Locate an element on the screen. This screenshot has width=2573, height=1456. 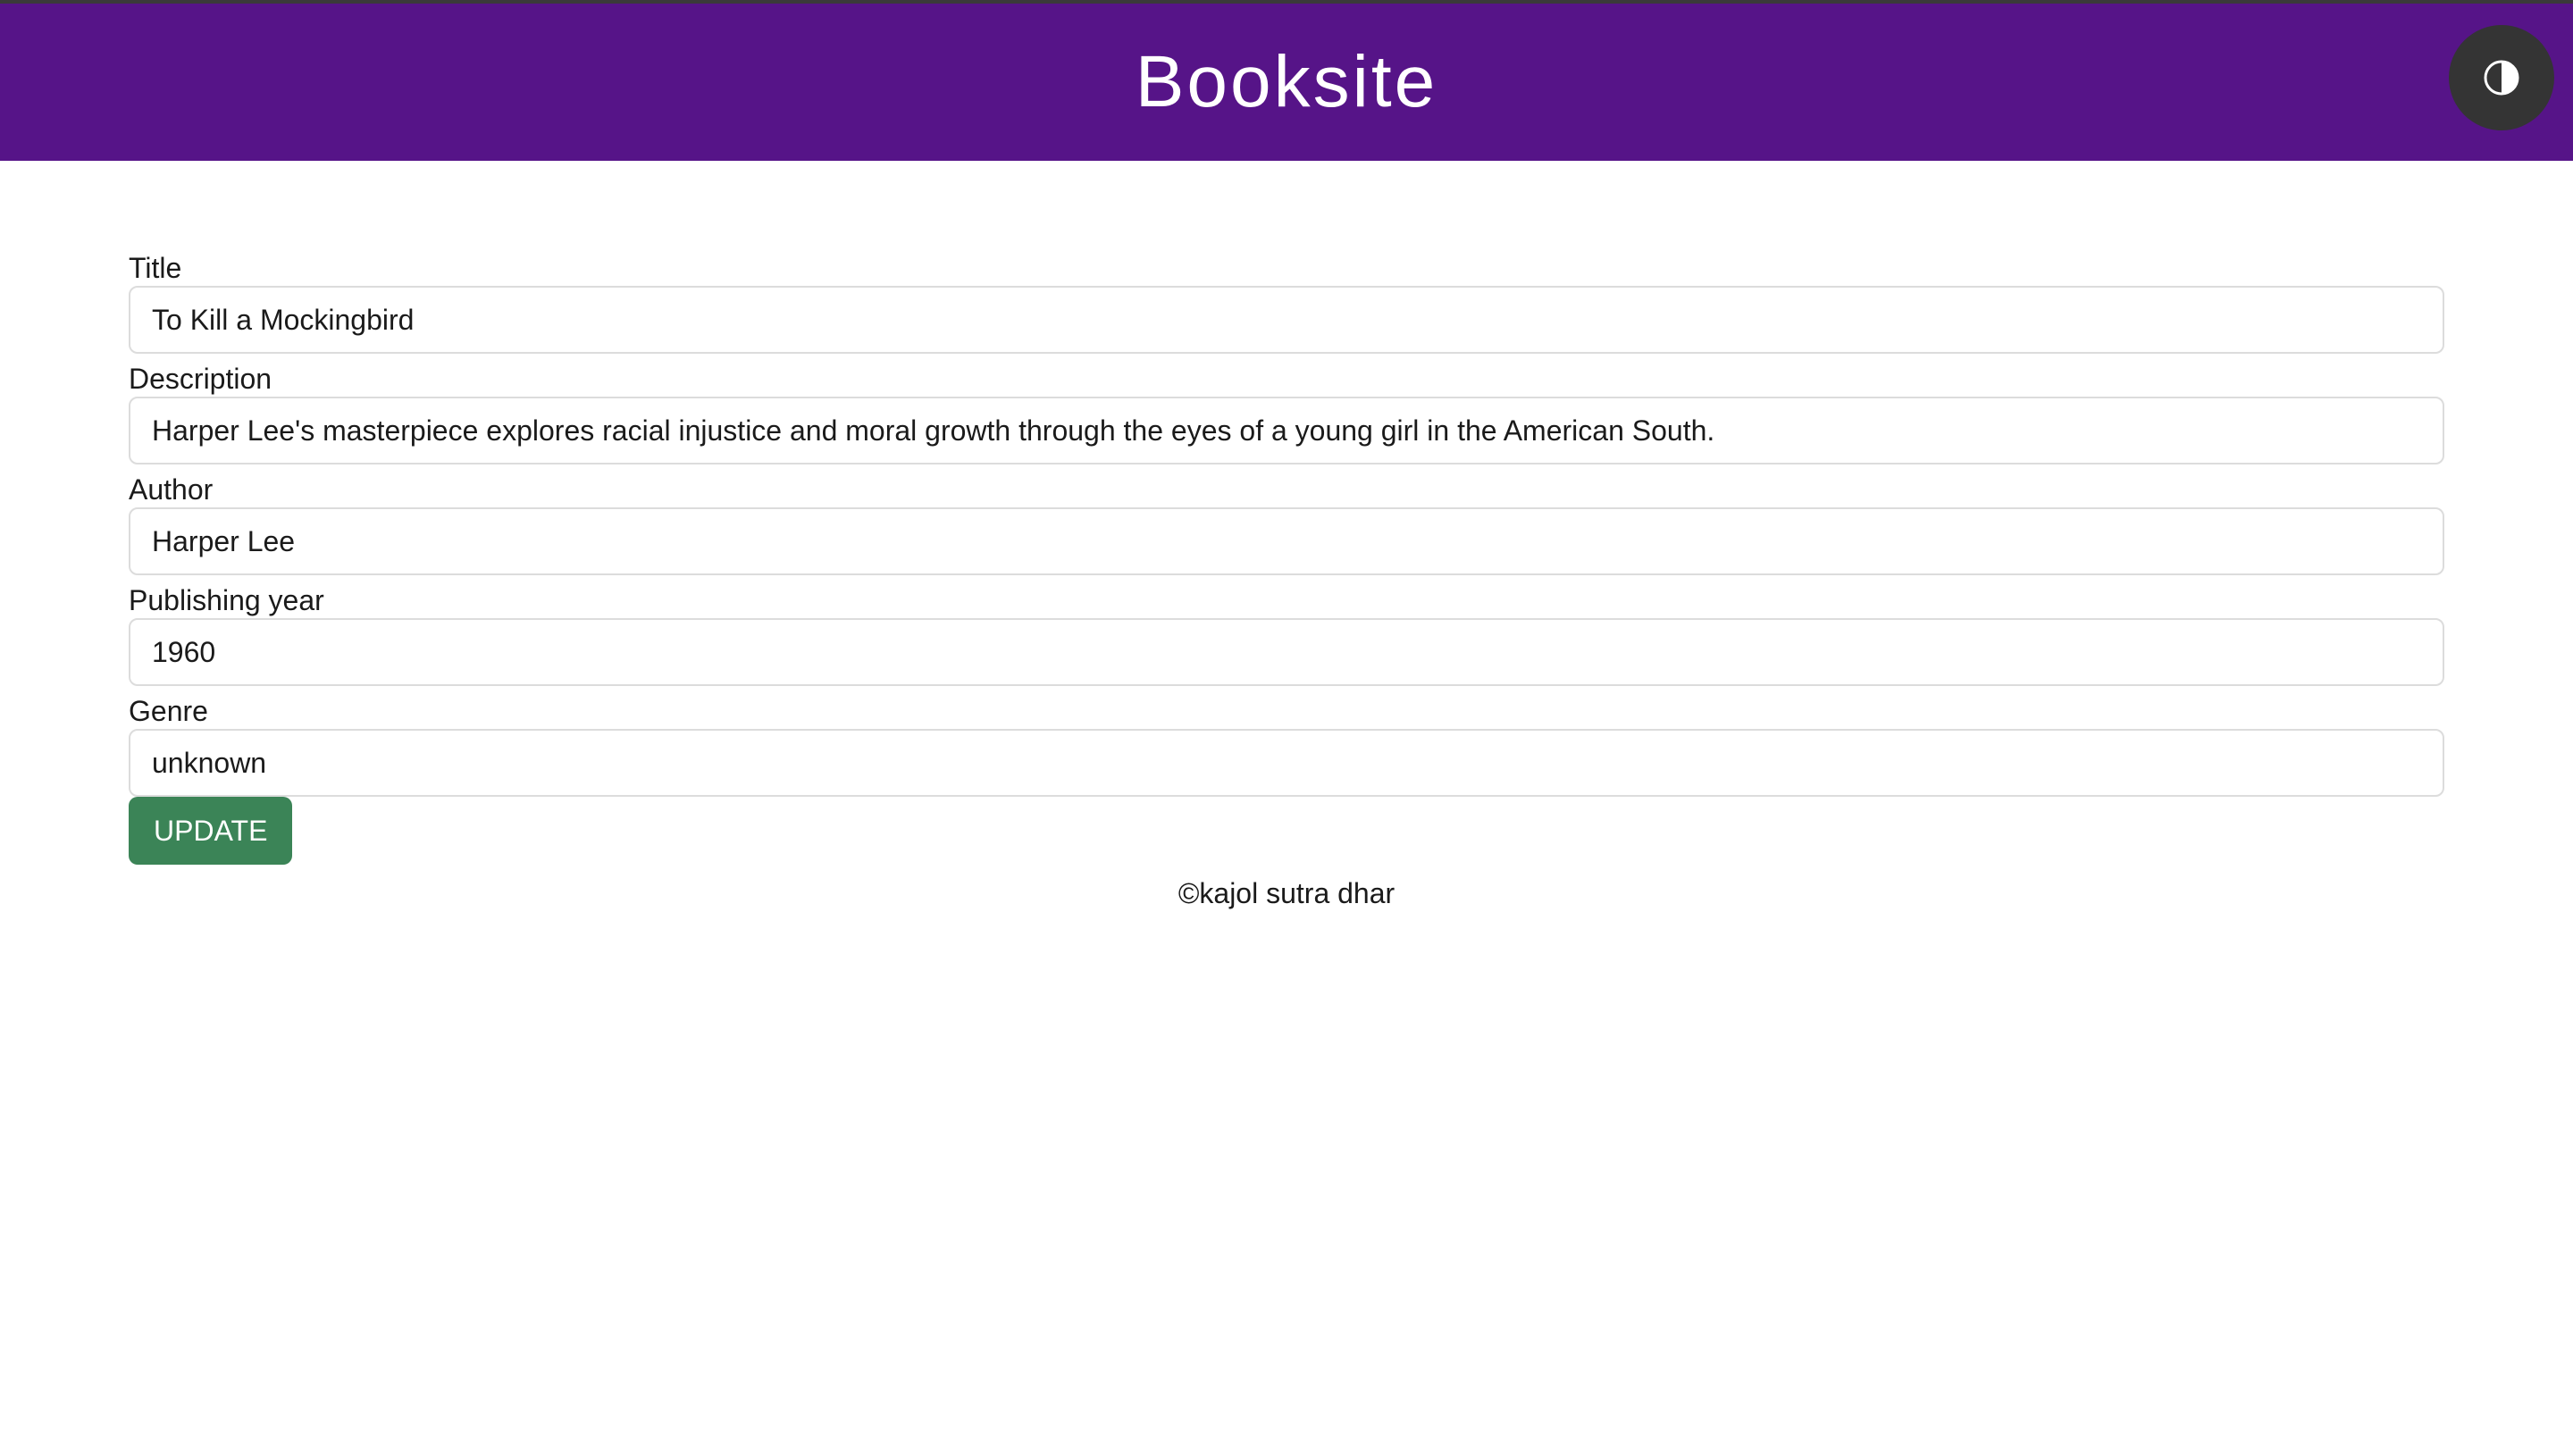
site-header: Booksite is located at coordinates (1286, 82).